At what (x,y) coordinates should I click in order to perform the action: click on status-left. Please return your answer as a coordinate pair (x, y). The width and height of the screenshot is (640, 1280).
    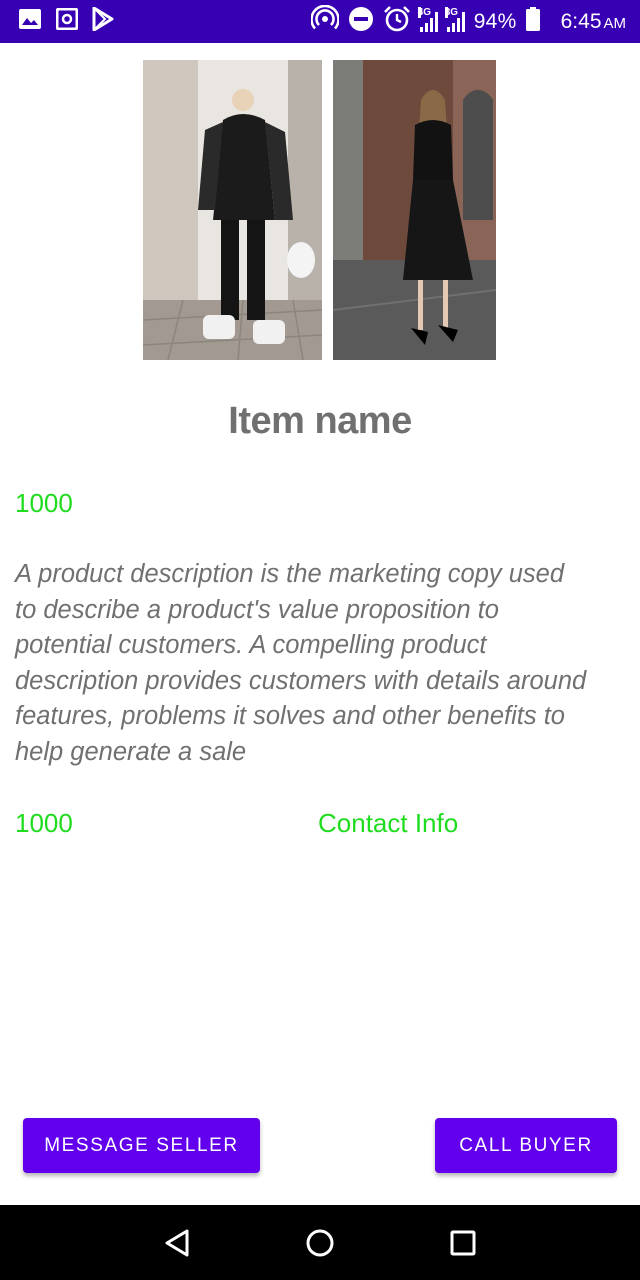
    Looking at the image, I should click on (66, 21).